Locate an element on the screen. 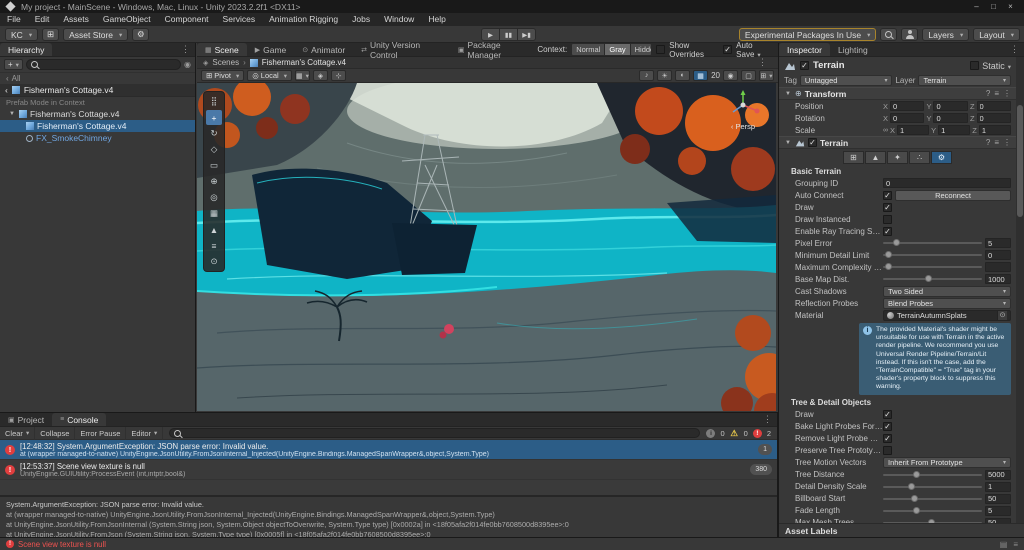 This screenshot has width=1024, height=550. console-search-input is located at coordinates (435, 433).